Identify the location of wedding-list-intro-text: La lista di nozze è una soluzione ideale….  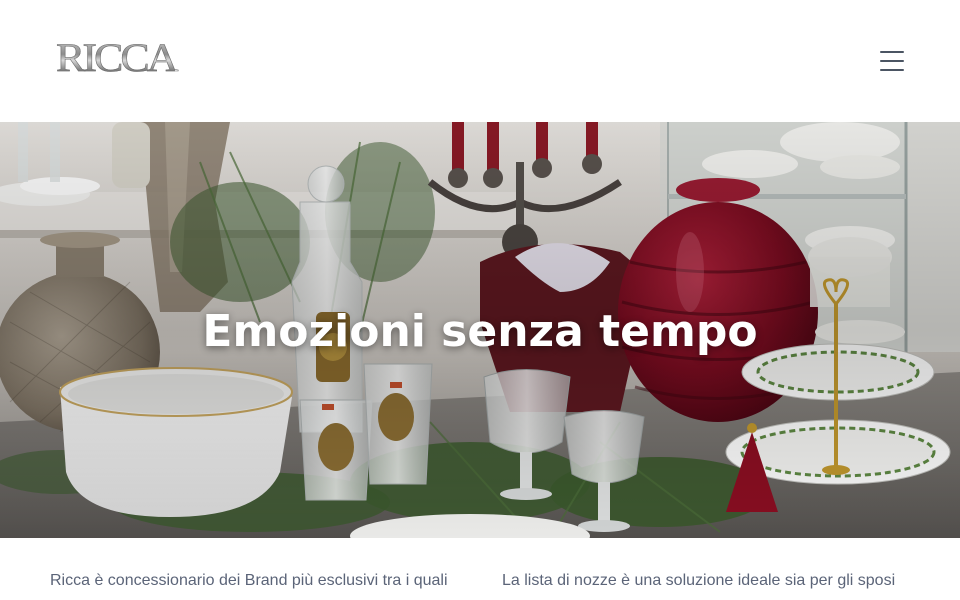
(699, 580).